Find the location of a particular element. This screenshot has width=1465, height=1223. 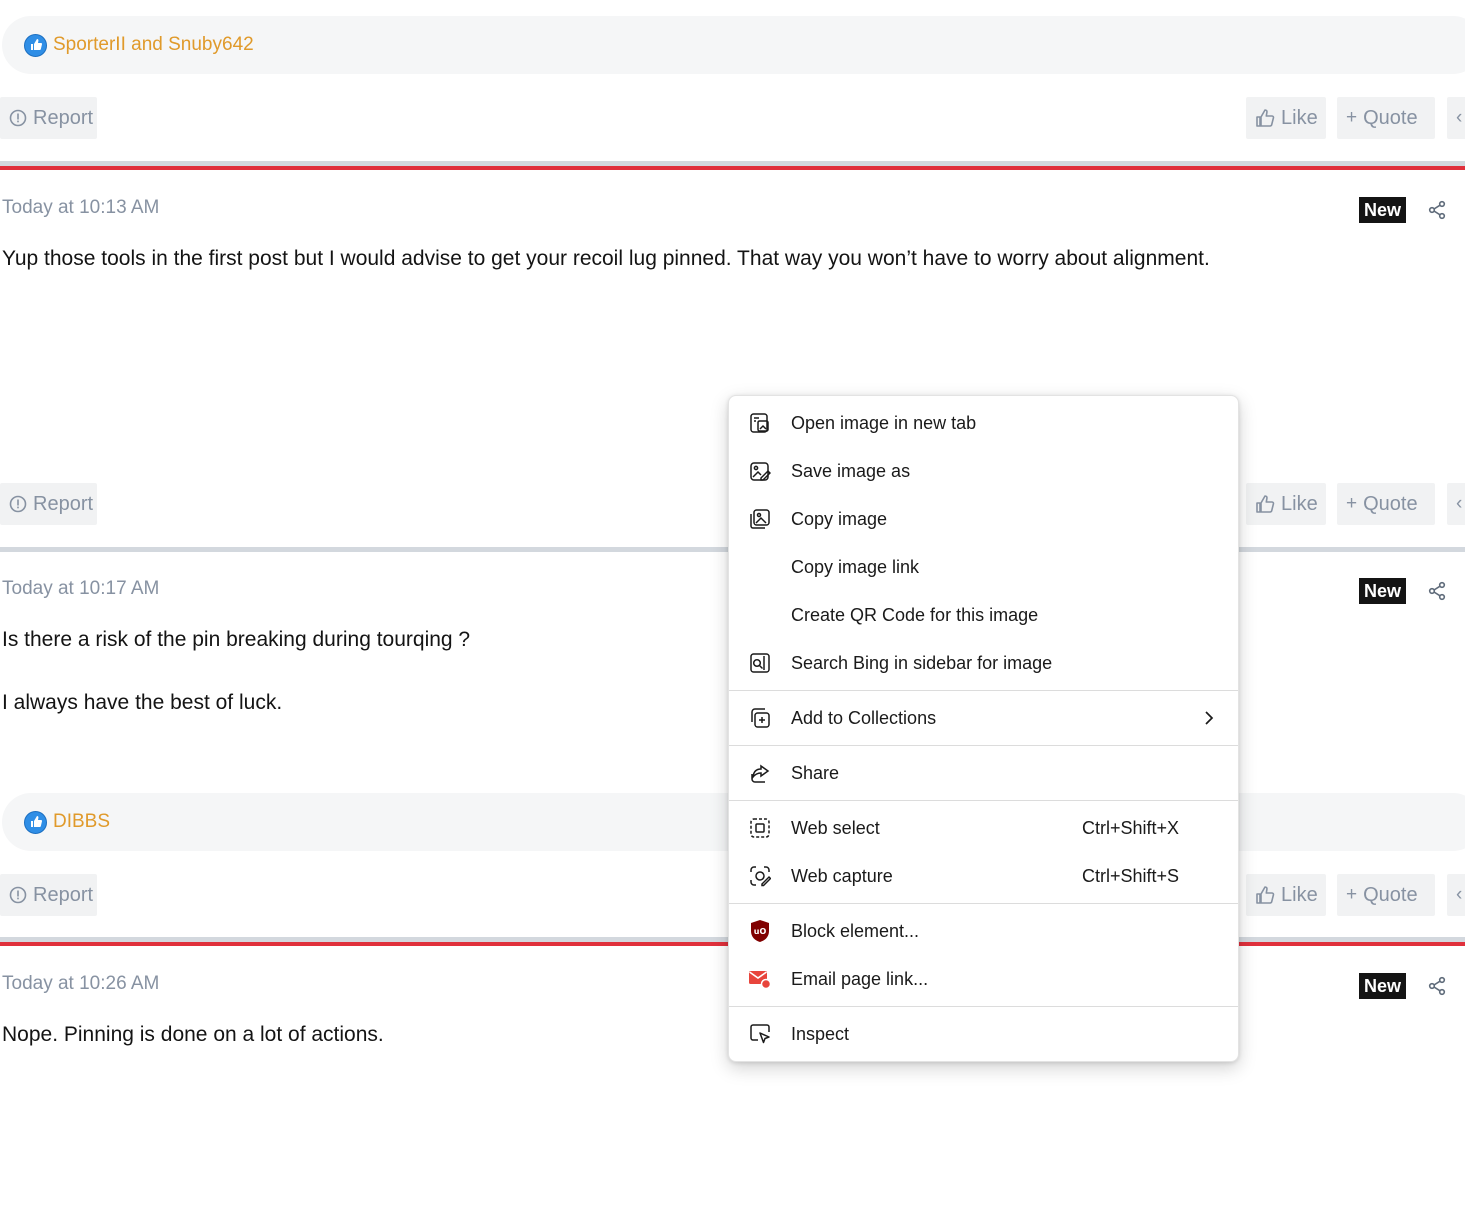

menu-item-label: Add to Collections is located at coordinates (864, 717).